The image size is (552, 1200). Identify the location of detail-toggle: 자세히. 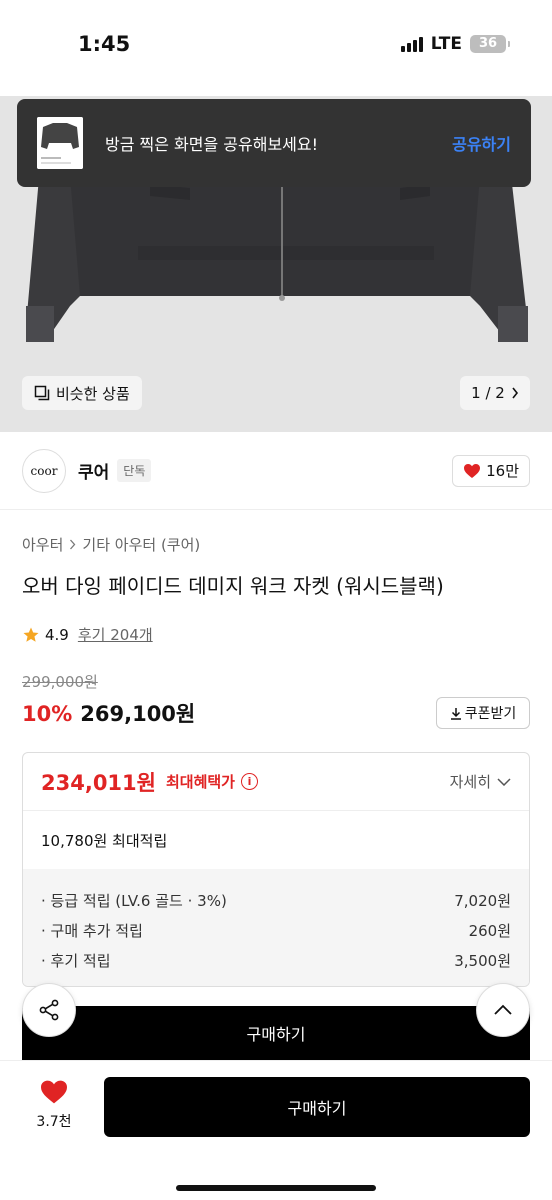
(480, 781).